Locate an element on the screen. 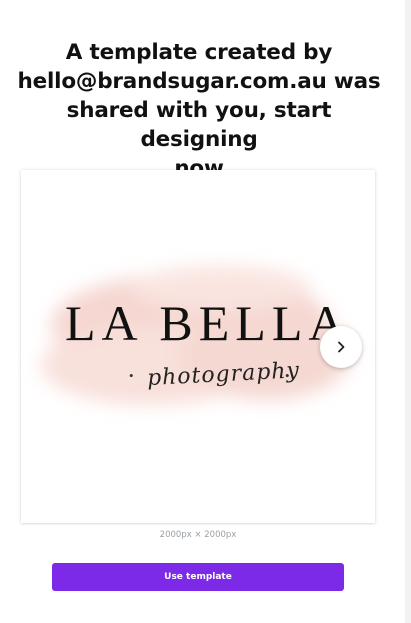 Image resolution: width=411 pixels, height=623 pixels. template-dimensions: 2000px × 2000px is located at coordinates (198, 535).